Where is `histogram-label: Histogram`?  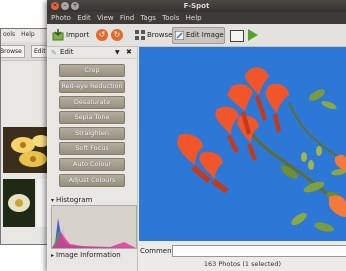 histogram-label: Histogram is located at coordinates (74, 200).